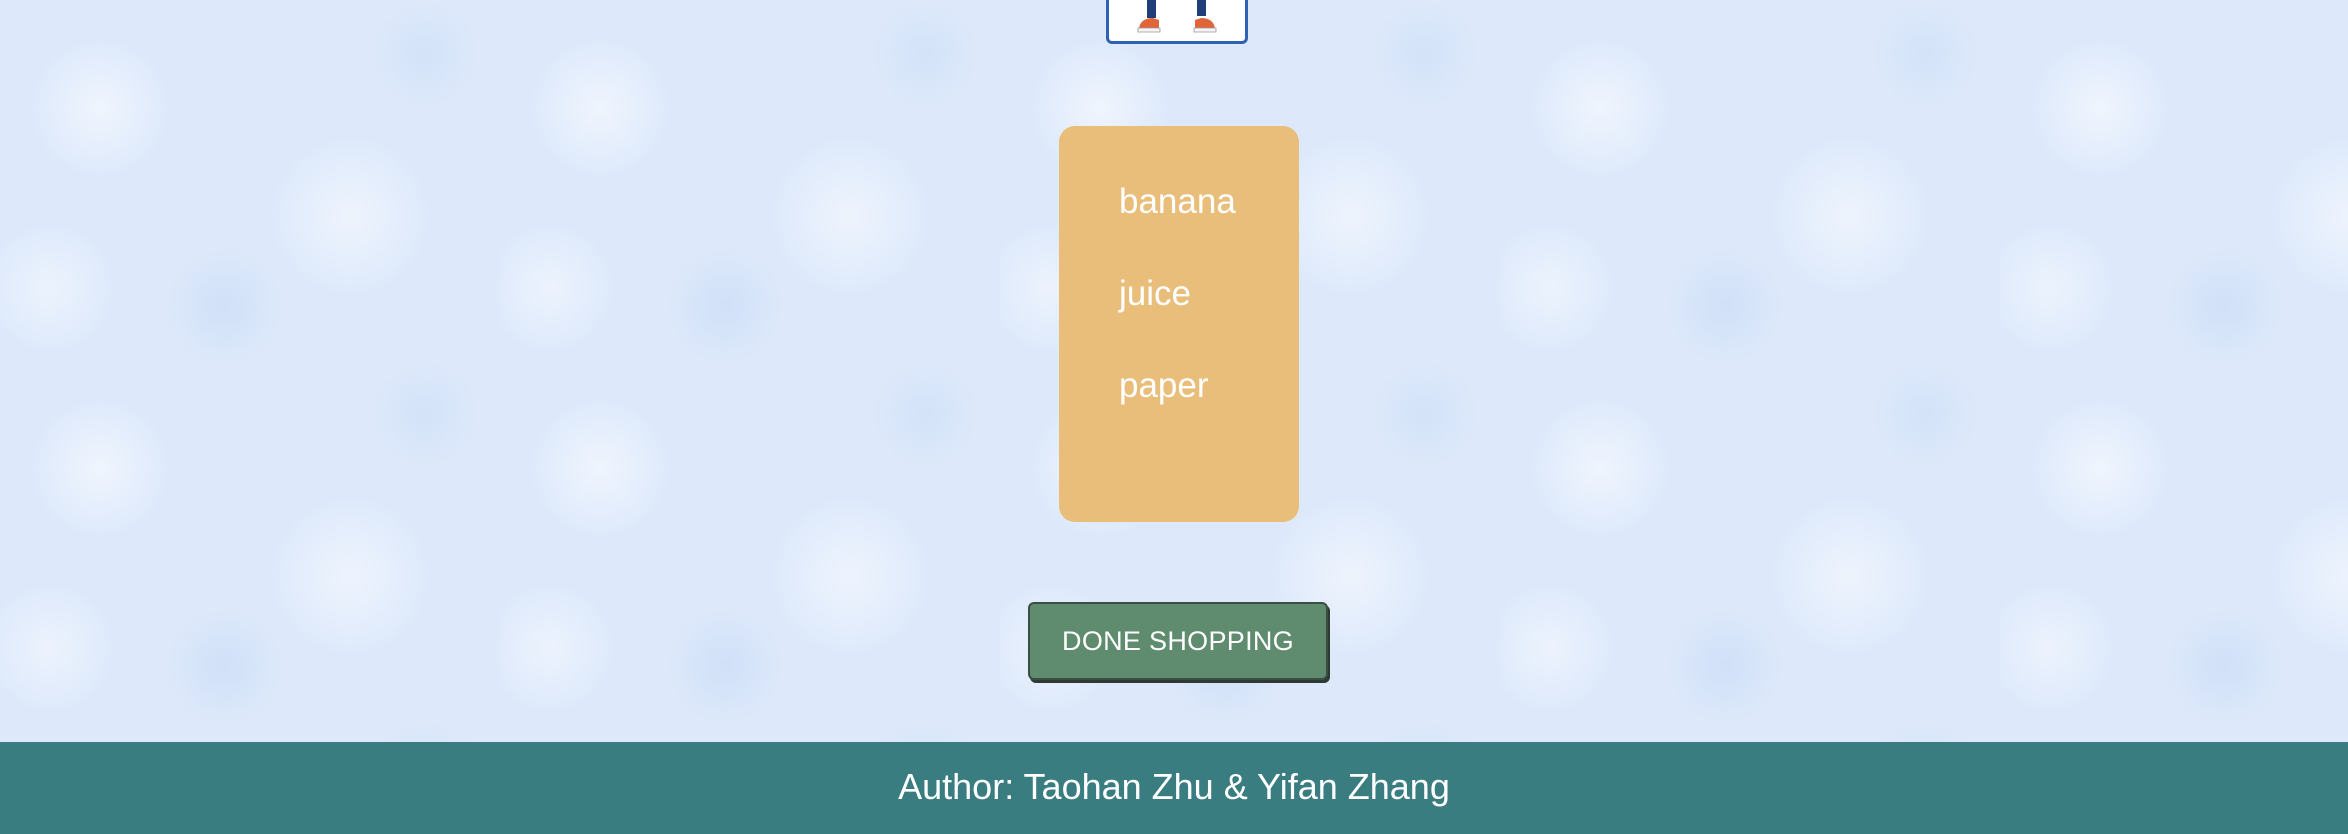 This screenshot has width=2348, height=834. I want to click on character-avatar, so click(1177, 22).